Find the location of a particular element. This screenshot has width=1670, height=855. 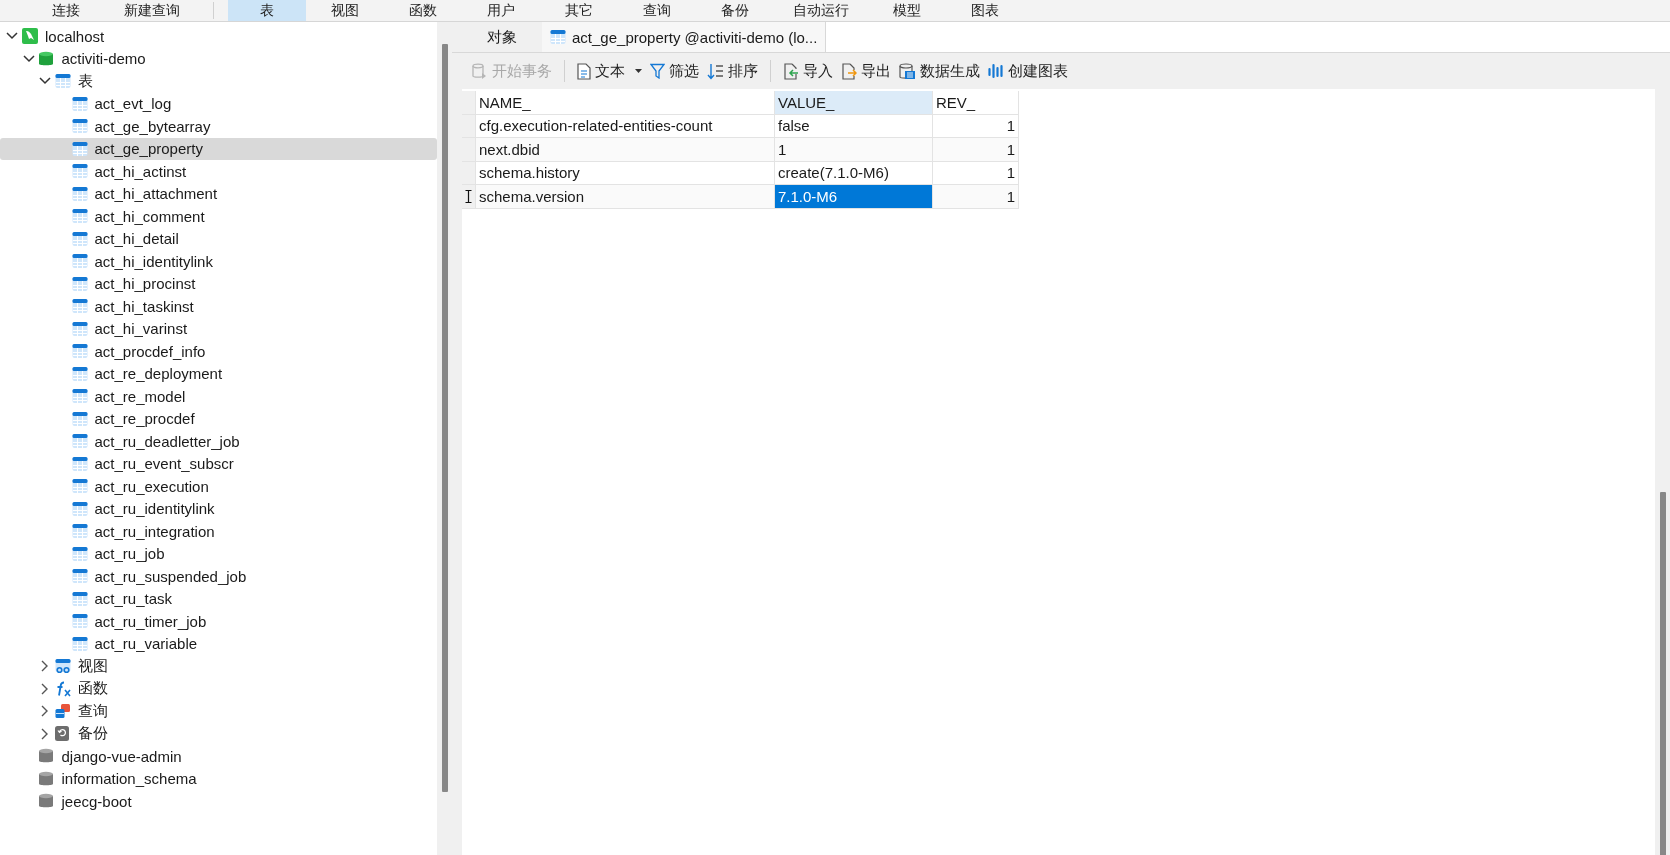

ribbon-tab: 连接 is located at coordinates (66, 10).